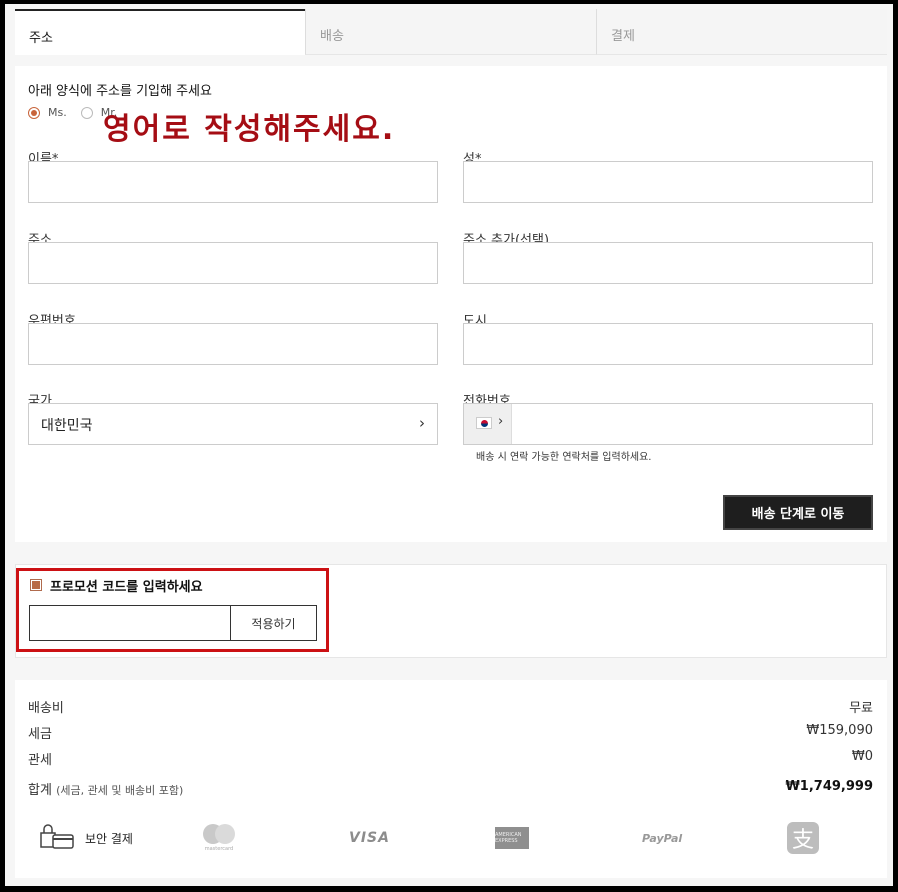  What do you see at coordinates (34, 112) in the screenshot?
I see `radio-ms` at bounding box center [34, 112].